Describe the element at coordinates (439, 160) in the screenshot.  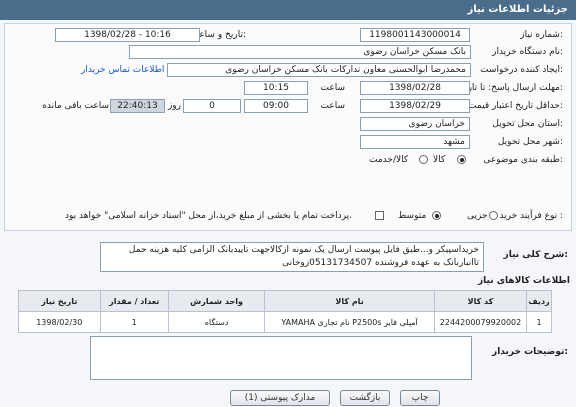
I see `category-goods-label: کالا` at that location.